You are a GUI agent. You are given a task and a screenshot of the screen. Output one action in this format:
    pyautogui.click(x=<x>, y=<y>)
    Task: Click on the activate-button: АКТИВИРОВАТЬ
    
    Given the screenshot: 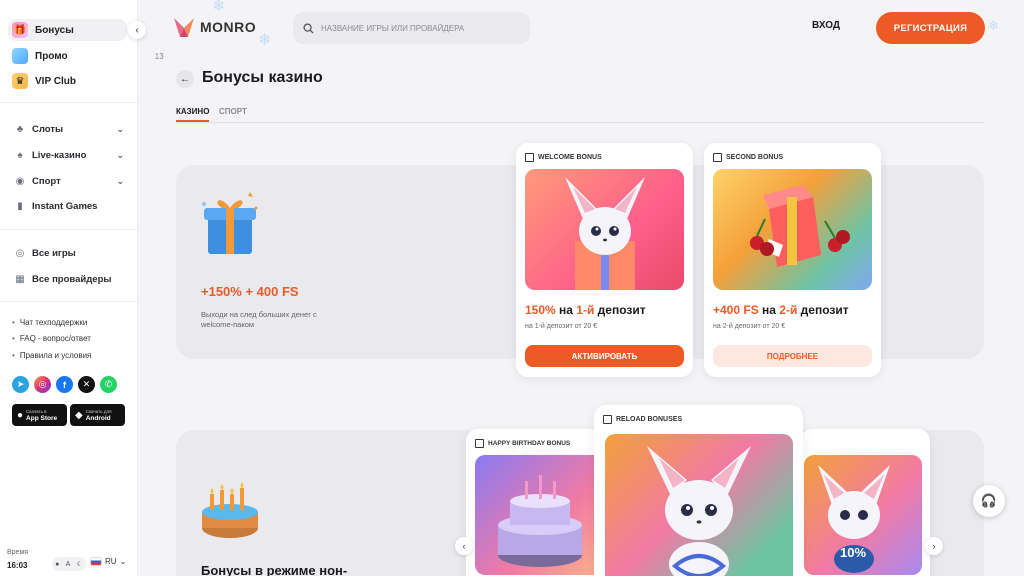 What is the action you would take?
    pyautogui.click(x=604, y=356)
    